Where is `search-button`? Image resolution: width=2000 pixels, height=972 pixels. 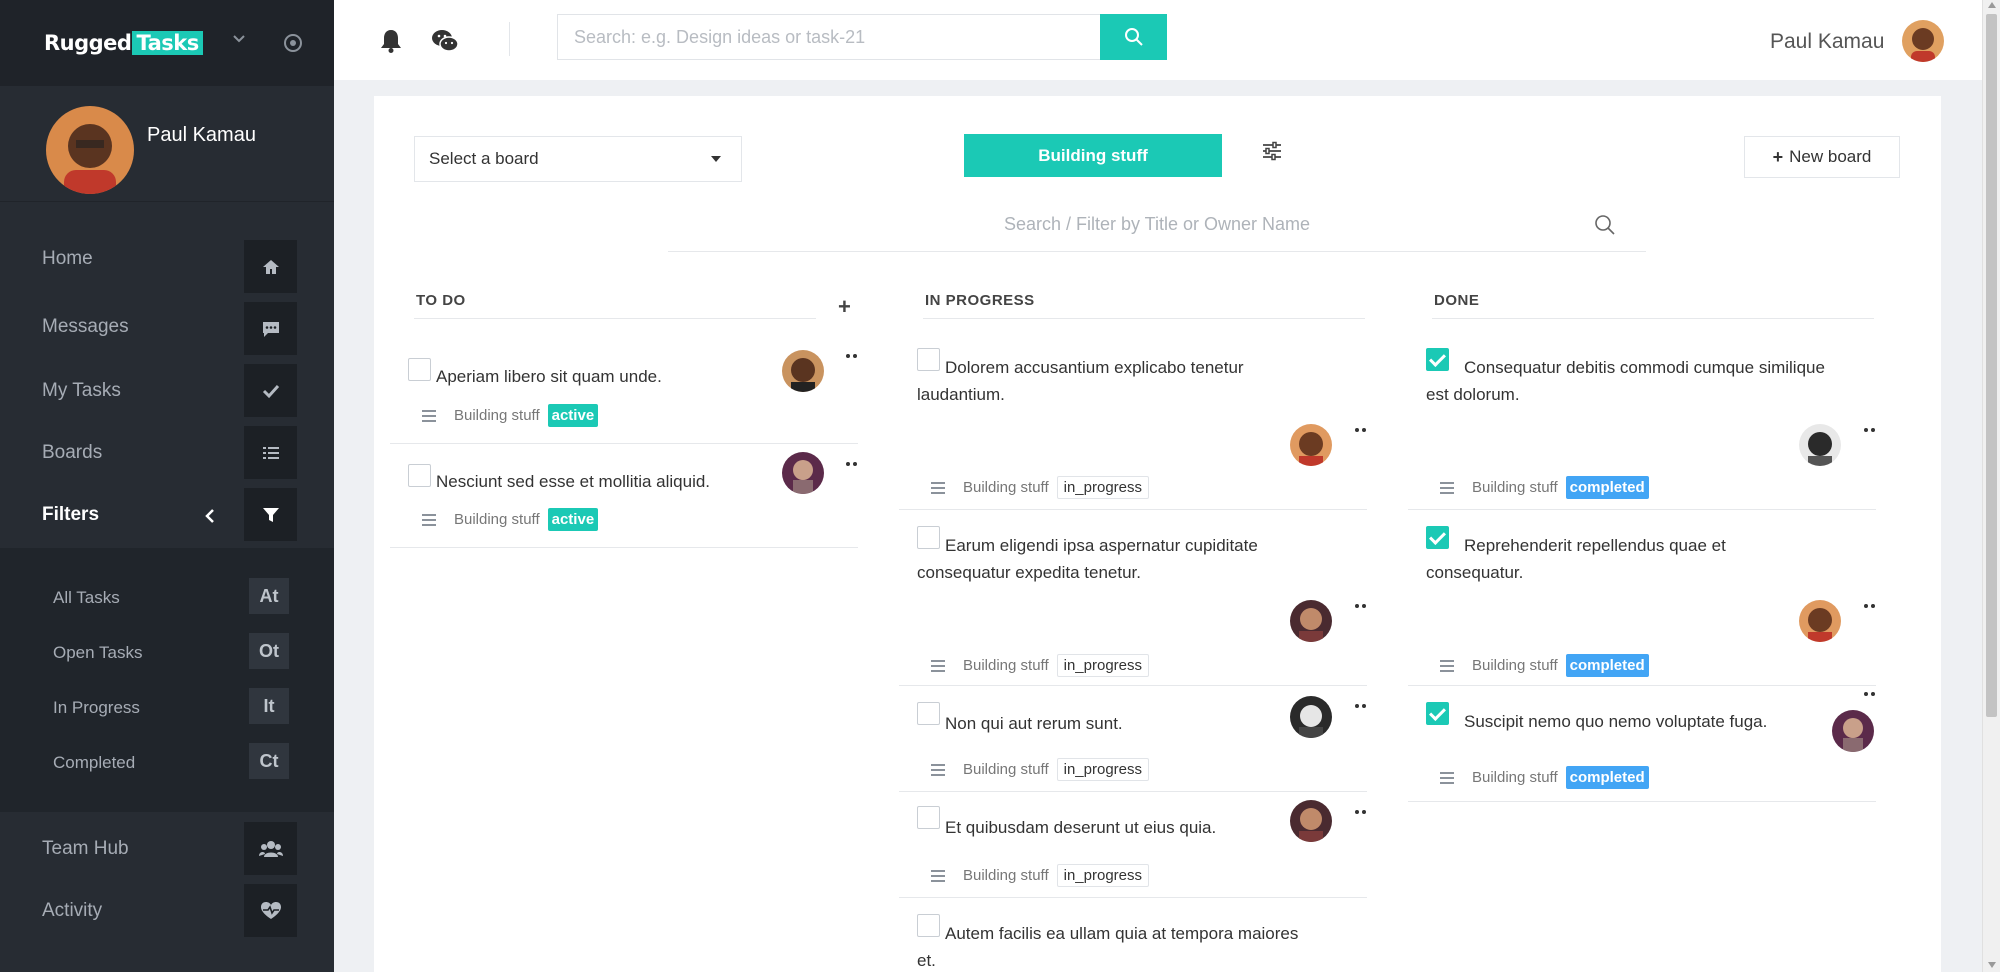
search-button is located at coordinates (1133, 37).